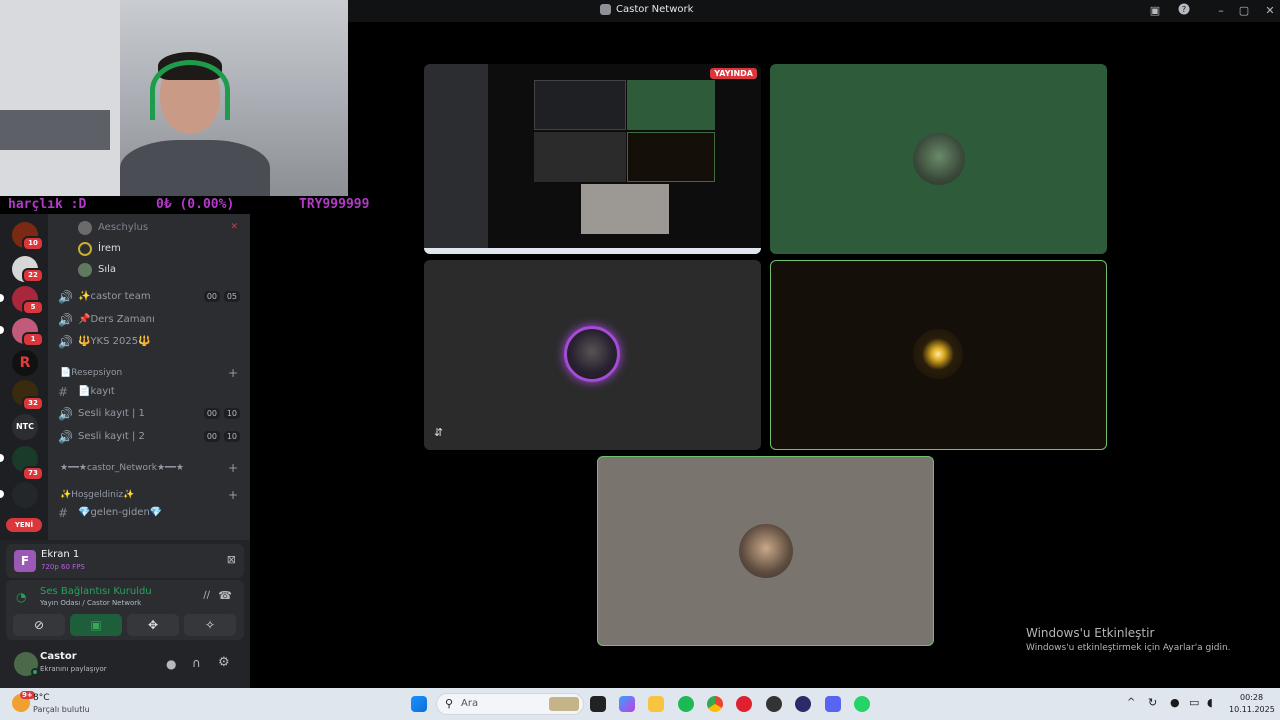 This screenshot has width=1280, height=720. What do you see at coordinates (231, 296) in the screenshot?
I see `user-limit: 05` at bounding box center [231, 296].